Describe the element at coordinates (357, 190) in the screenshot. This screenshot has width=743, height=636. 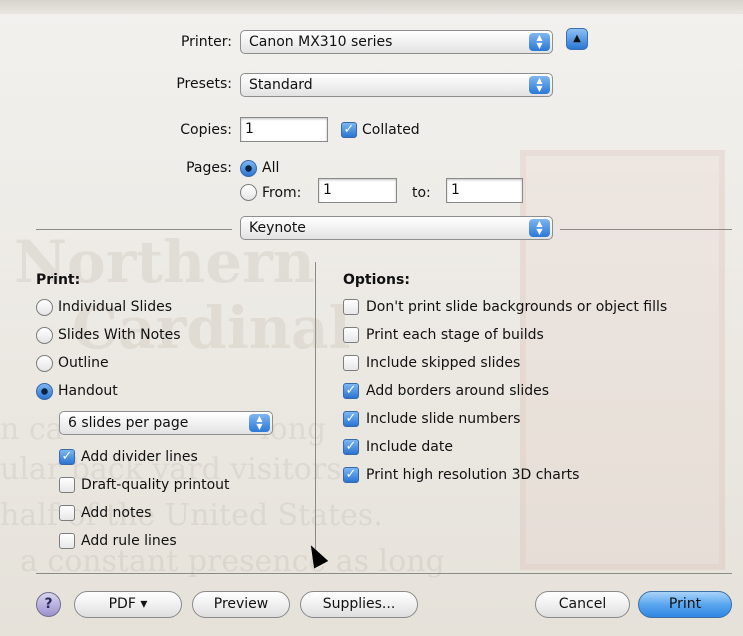
I see `pages-from-field: 1` at that location.